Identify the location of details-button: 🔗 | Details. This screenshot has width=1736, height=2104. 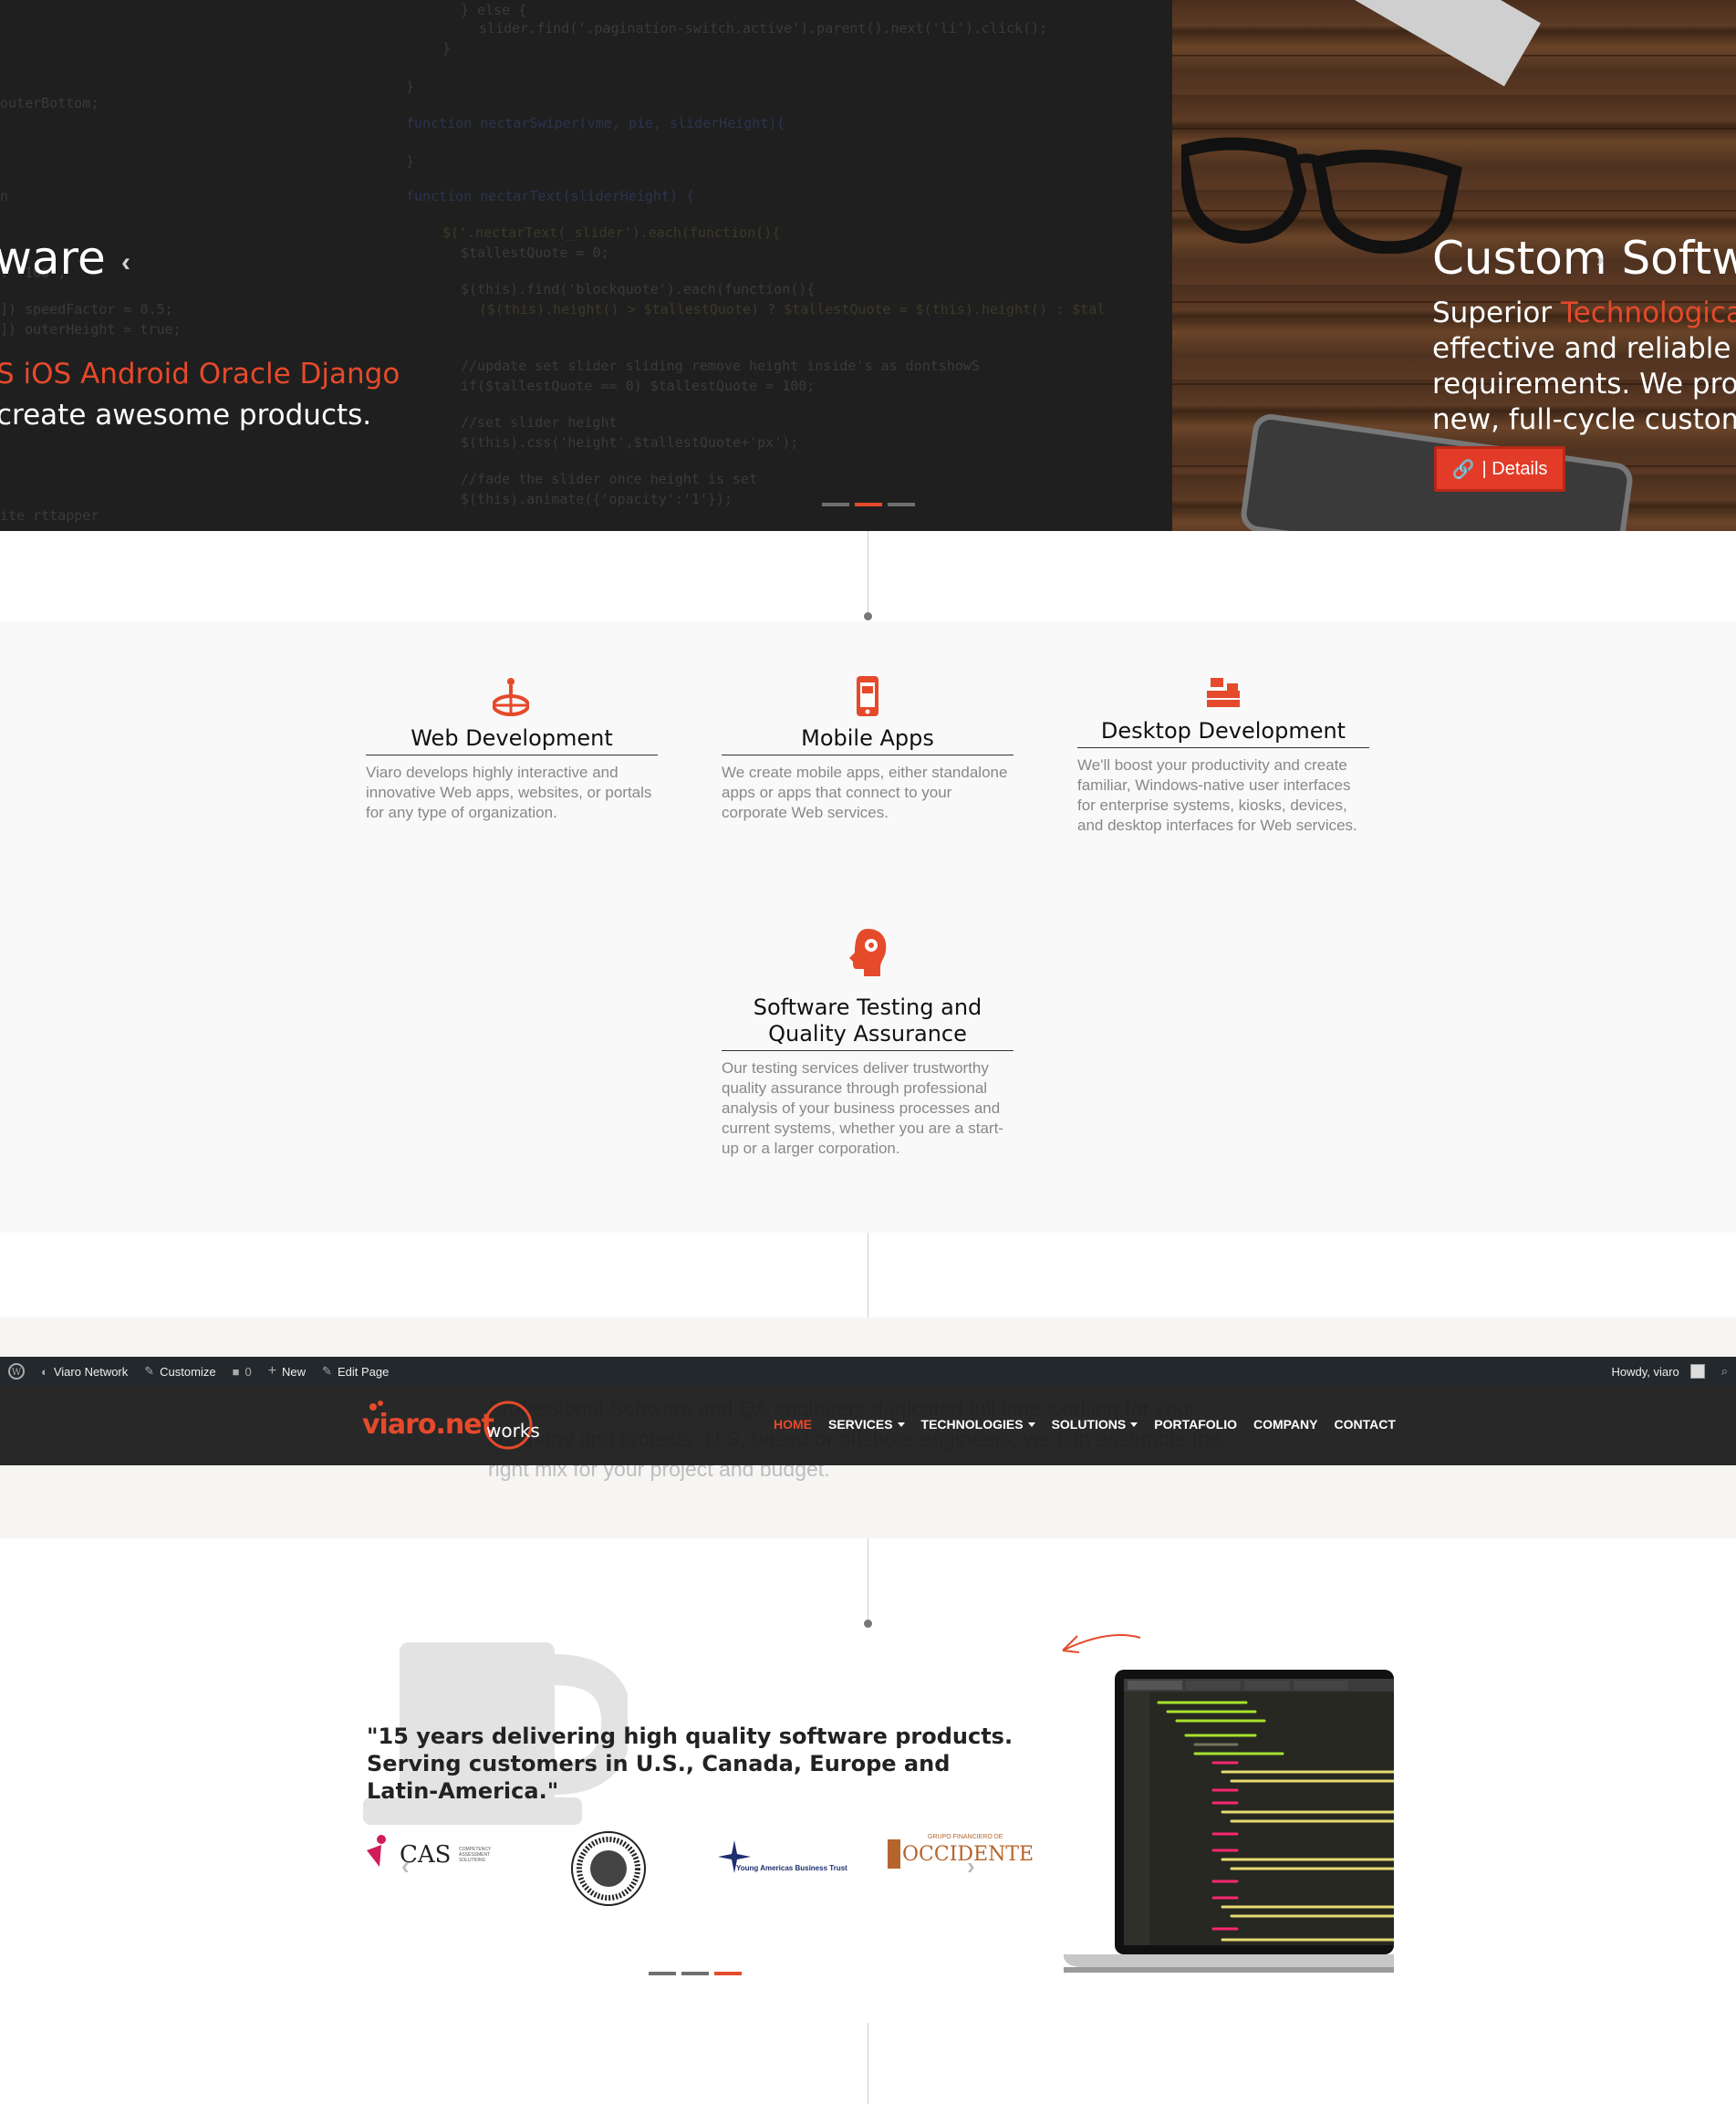
(1499, 469).